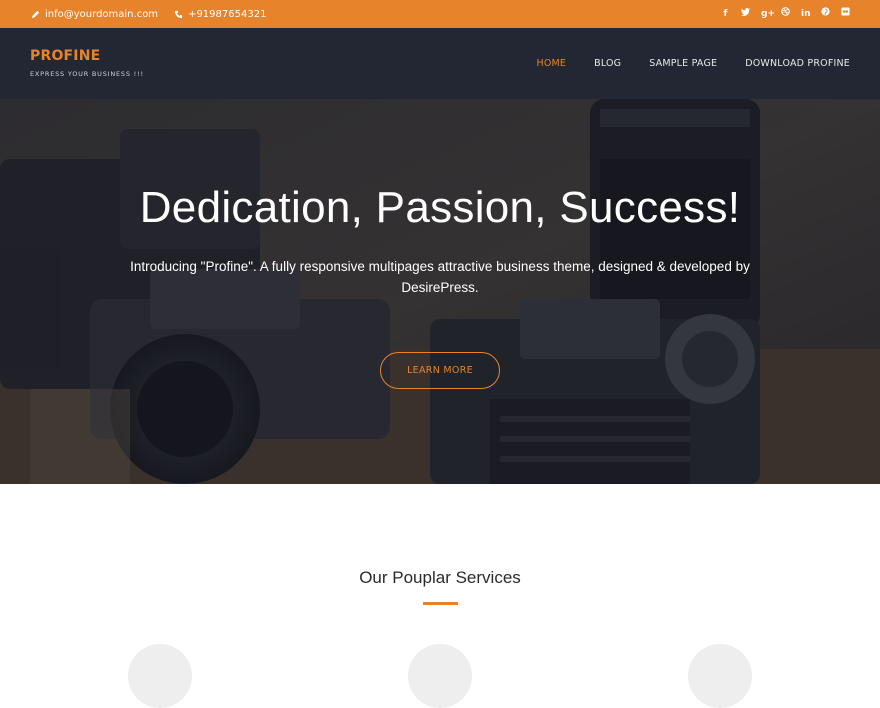 This screenshot has height=708, width=880. I want to click on services-heading-underline, so click(440, 603).